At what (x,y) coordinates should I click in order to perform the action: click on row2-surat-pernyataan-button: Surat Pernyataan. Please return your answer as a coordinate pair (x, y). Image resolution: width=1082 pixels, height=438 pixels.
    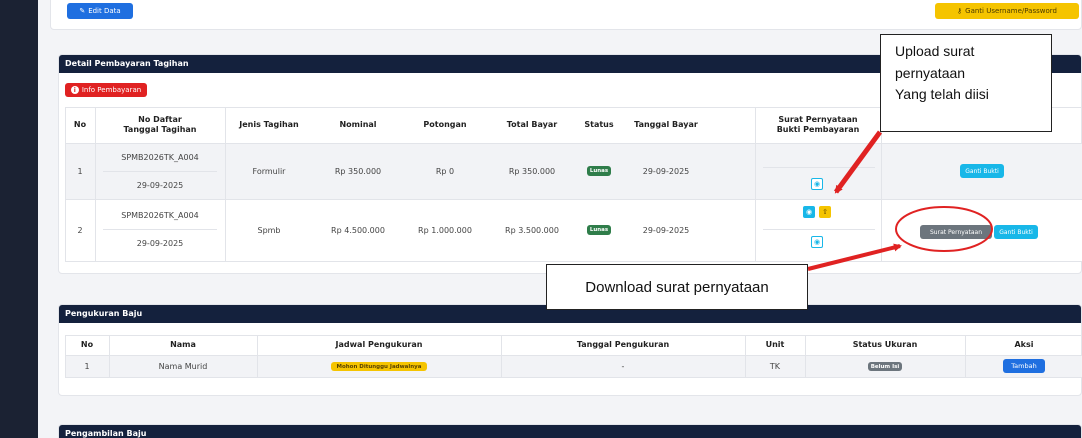
    Looking at the image, I should click on (956, 232).